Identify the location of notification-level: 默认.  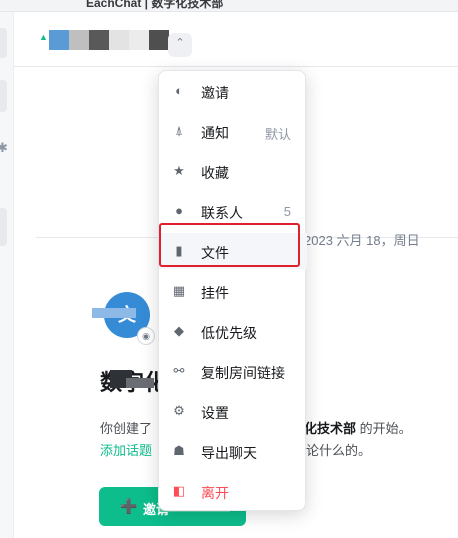
(277, 134).